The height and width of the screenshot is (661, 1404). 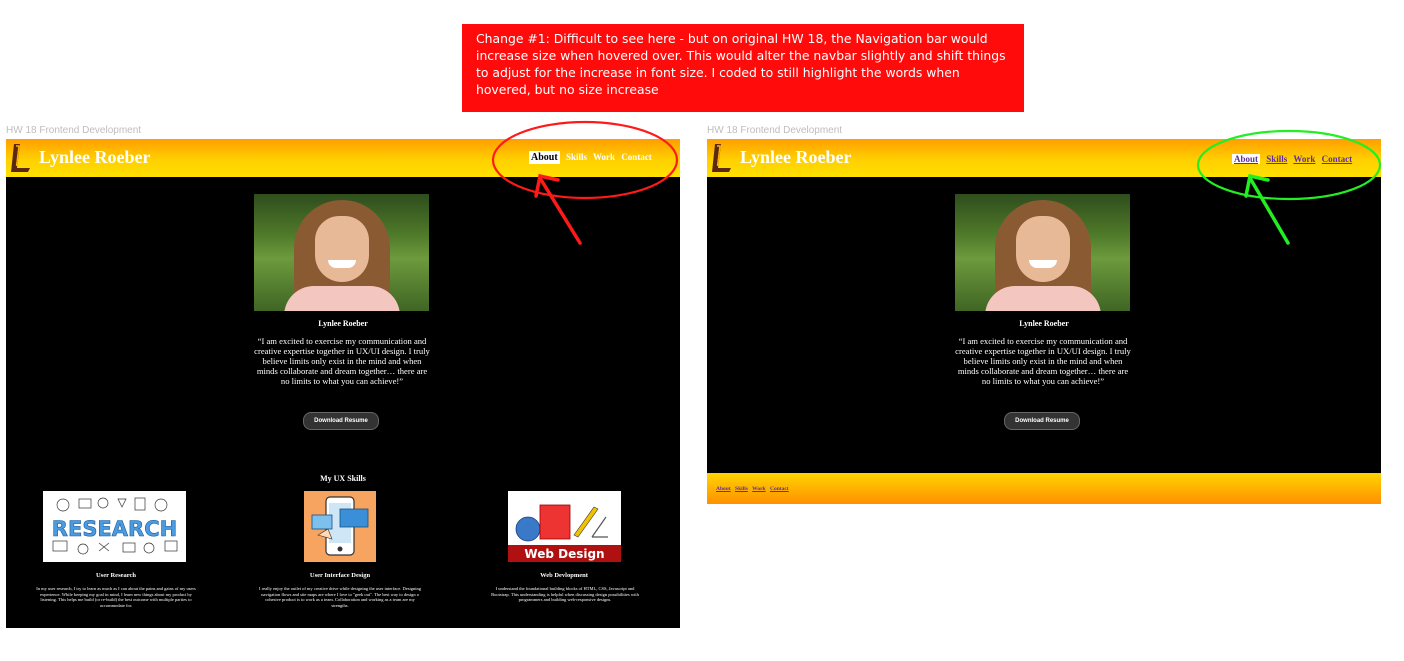 What do you see at coordinates (1044, 488) in the screenshot?
I see `footer: About Skills Work Contact` at bounding box center [1044, 488].